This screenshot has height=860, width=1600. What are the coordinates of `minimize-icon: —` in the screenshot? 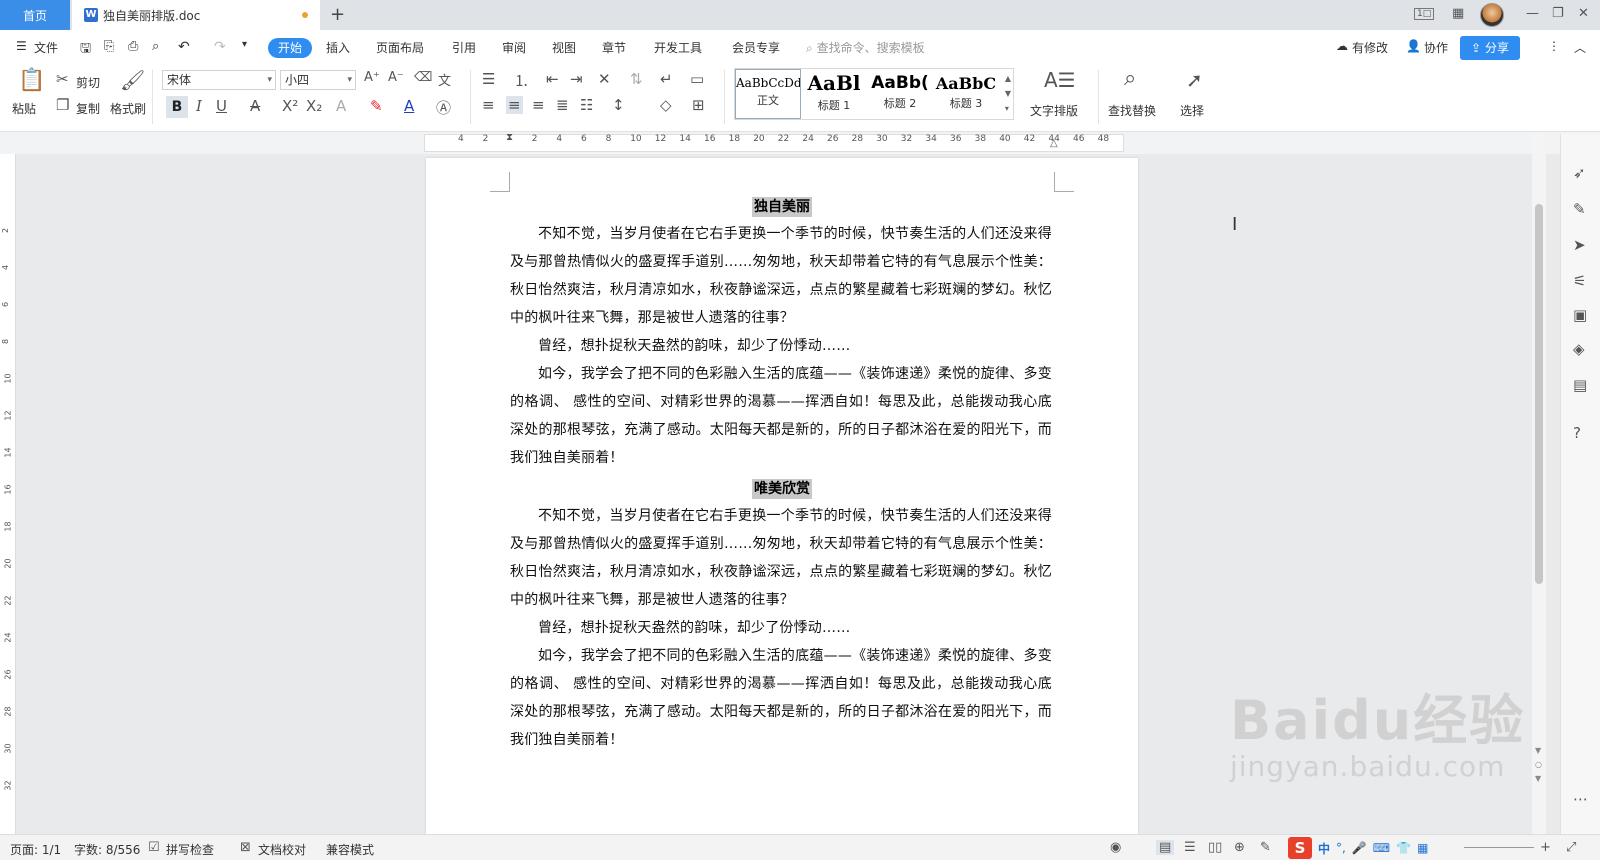 It's located at (1532, 13).